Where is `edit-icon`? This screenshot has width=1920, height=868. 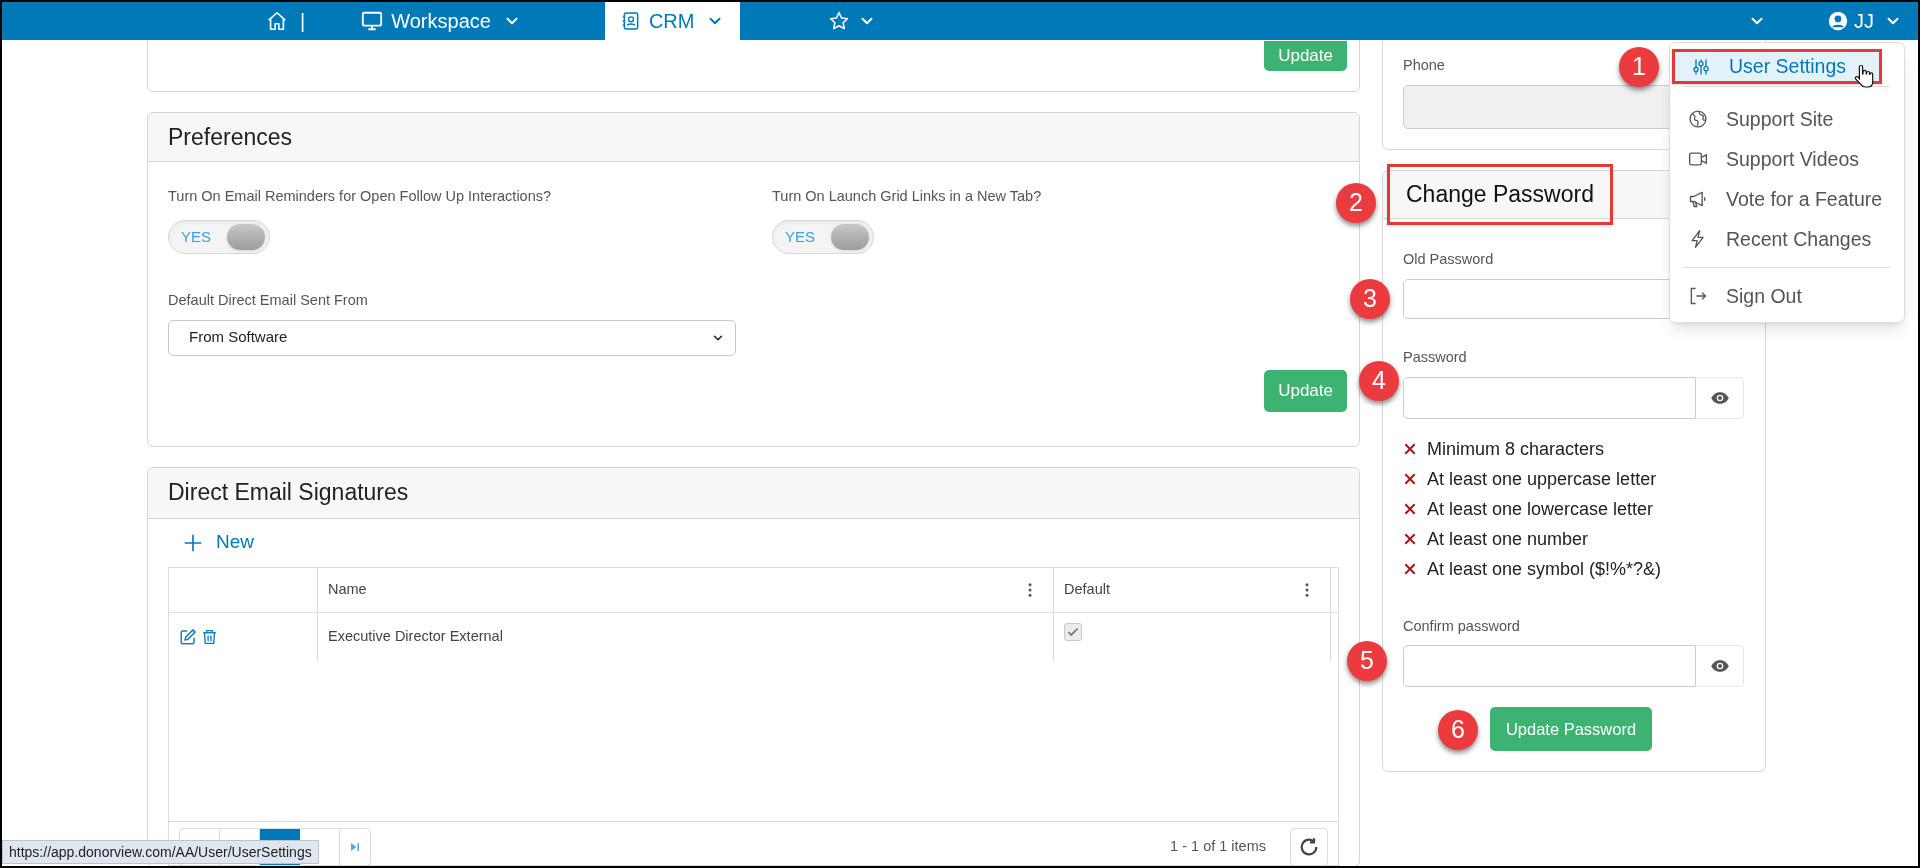
edit-icon is located at coordinates (188, 636).